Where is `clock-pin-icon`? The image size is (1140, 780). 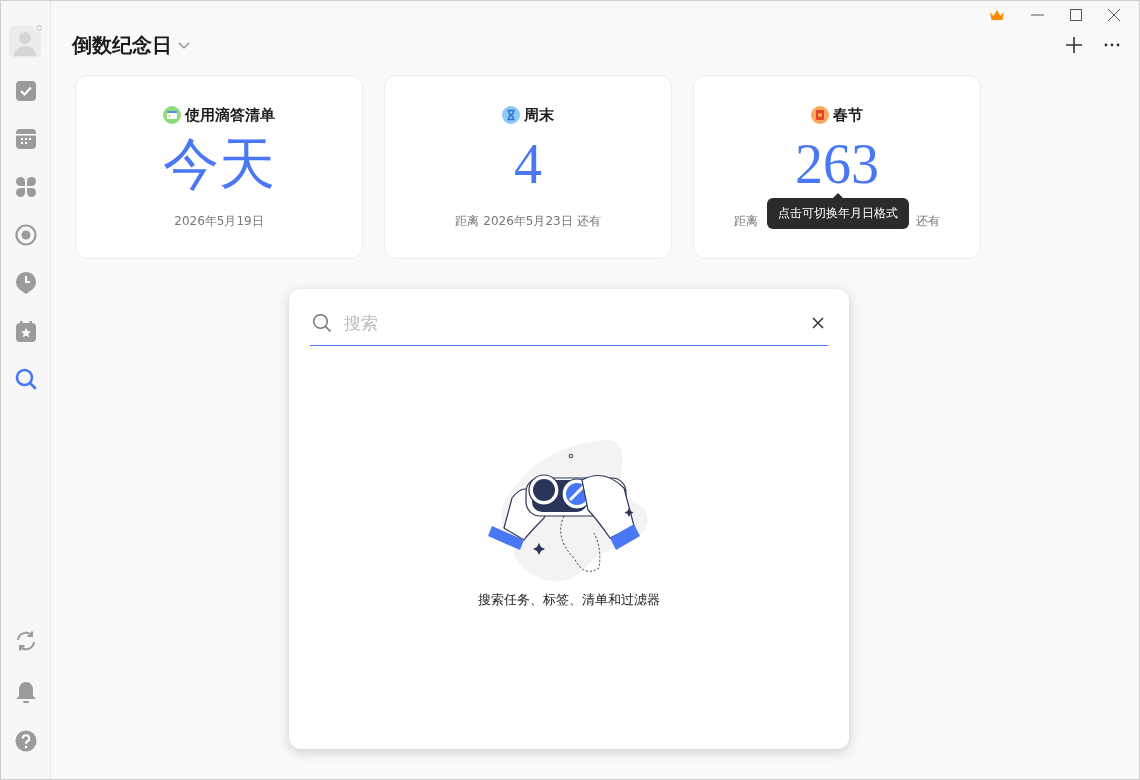 clock-pin-icon is located at coordinates (25, 283).